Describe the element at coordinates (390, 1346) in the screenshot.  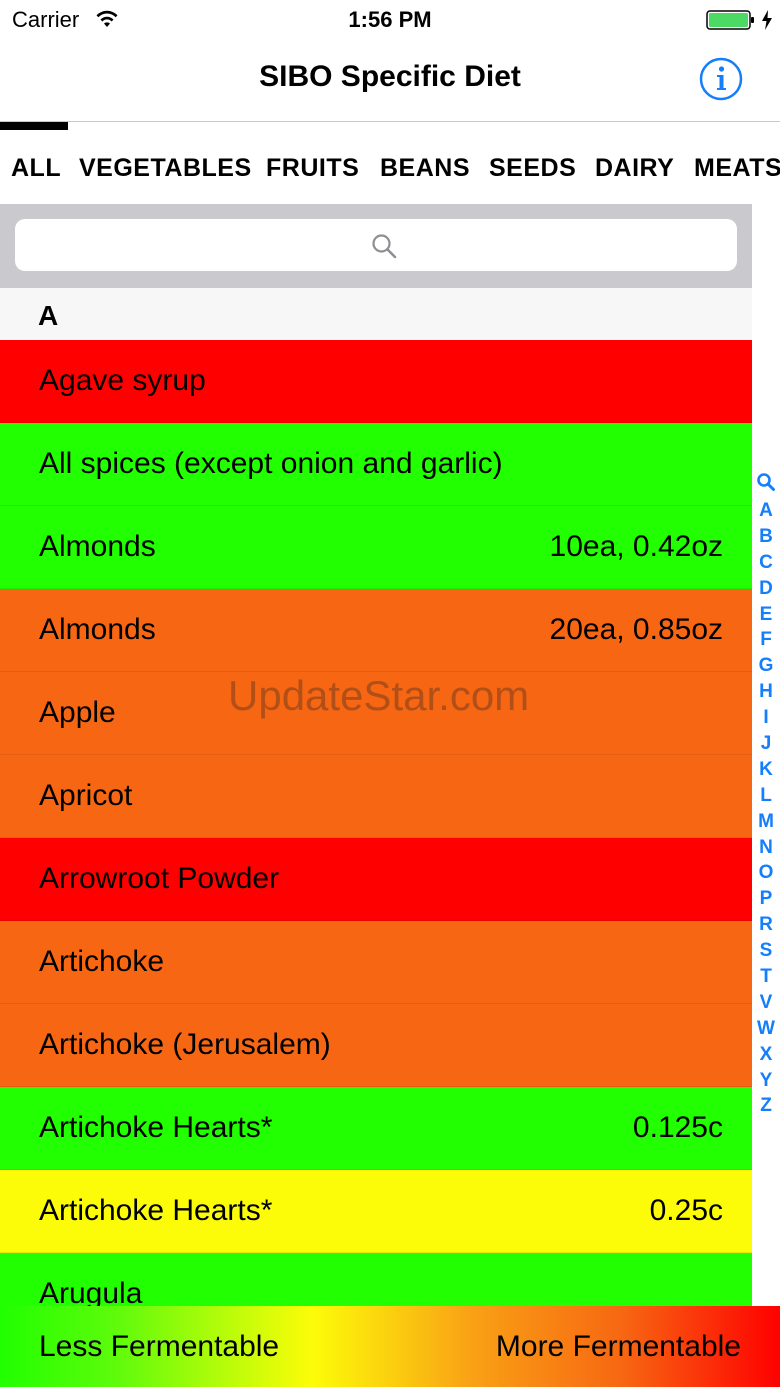
I see `fermentability-legend: Less Fermentable More Fermentable` at that location.